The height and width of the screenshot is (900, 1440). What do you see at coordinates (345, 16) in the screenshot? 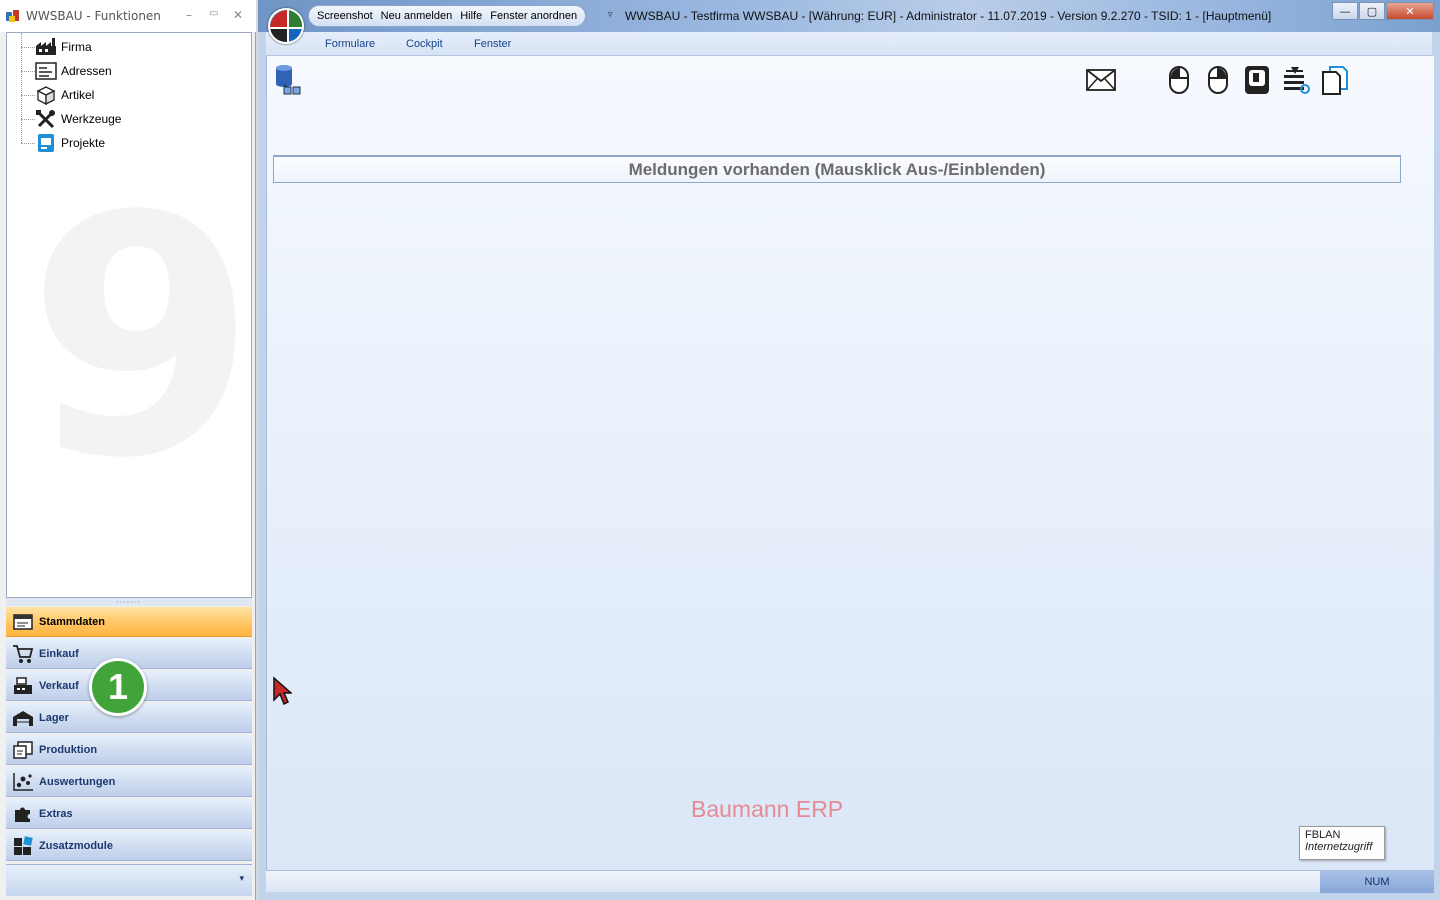
I see `quick-access-screenshot: Screenshot` at bounding box center [345, 16].